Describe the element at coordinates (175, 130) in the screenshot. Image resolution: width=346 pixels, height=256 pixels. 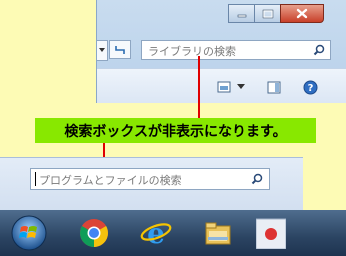
I see `callout-label: 検索ボックスが非表示になります。` at that location.